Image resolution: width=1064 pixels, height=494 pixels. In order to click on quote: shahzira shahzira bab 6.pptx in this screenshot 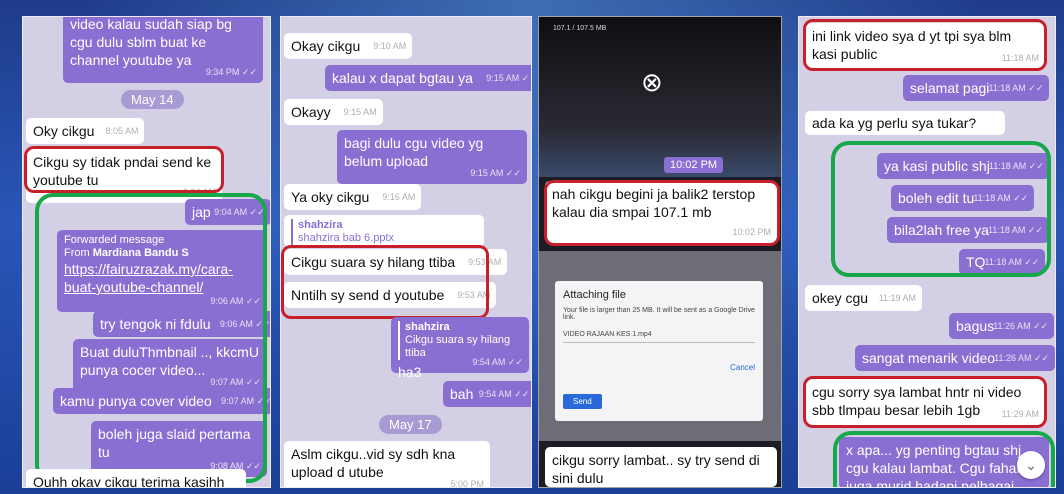, I will do `click(384, 232)`.